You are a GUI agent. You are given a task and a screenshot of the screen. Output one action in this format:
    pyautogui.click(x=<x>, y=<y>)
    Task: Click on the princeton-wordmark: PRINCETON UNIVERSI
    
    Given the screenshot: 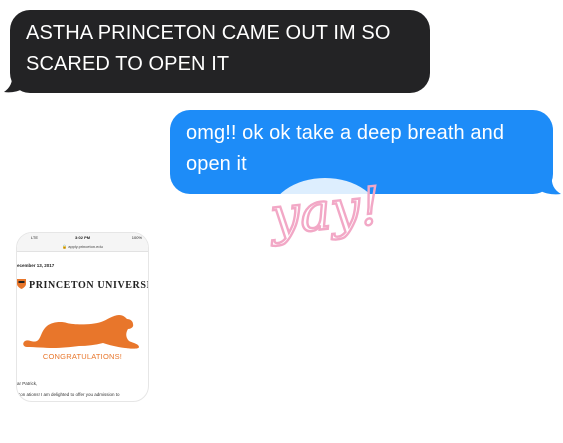 What is the action you would take?
    pyautogui.click(x=83, y=285)
    